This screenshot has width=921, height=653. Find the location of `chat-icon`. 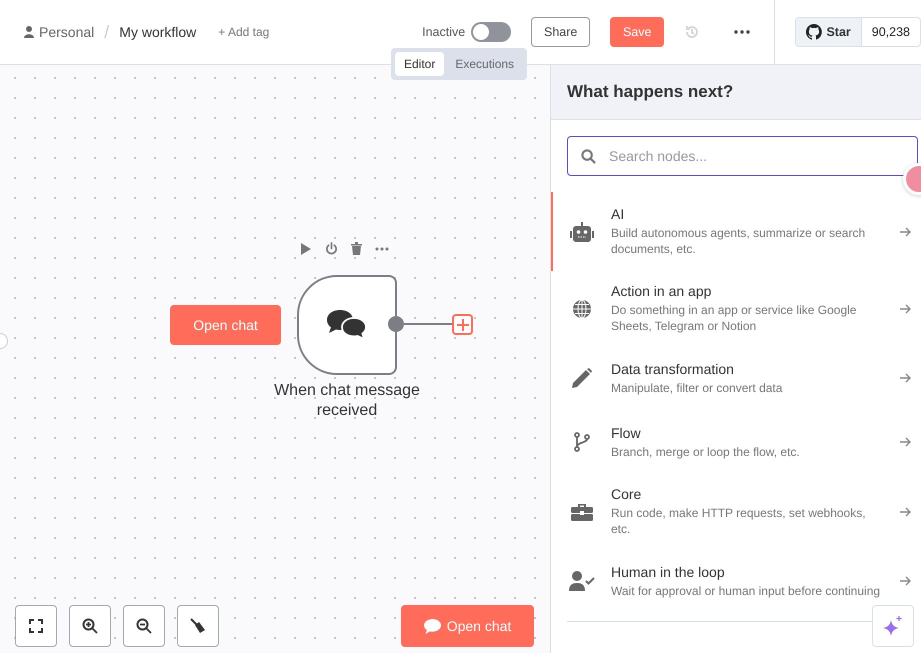

chat-icon is located at coordinates (432, 626).